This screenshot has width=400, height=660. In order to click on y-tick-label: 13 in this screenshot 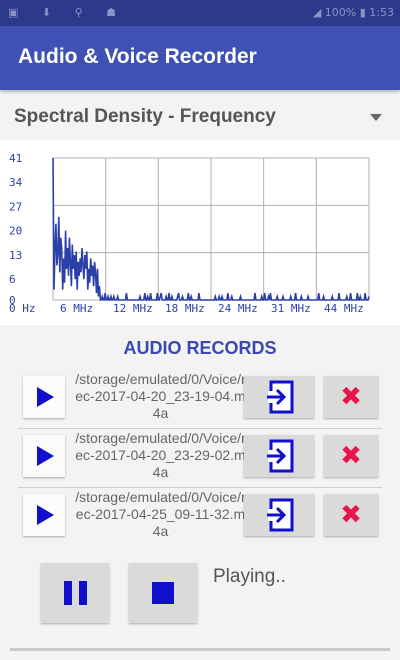, I will do `click(15, 255)`.